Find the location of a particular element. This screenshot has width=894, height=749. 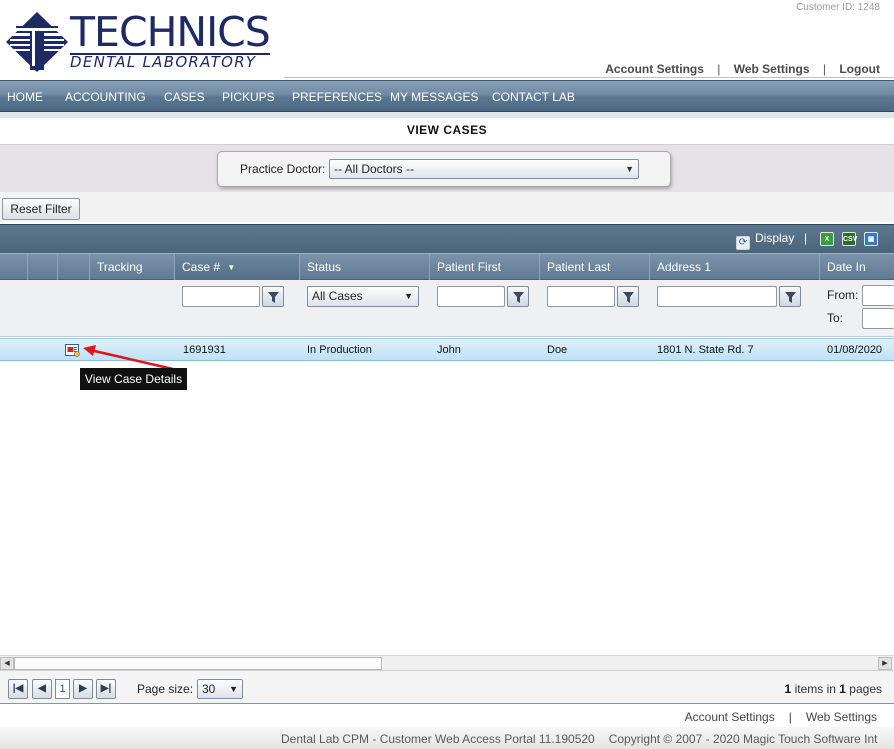

doctor-filter-band: Practice Doctor: -- All Doctors -- ▼ is located at coordinates (447, 168).